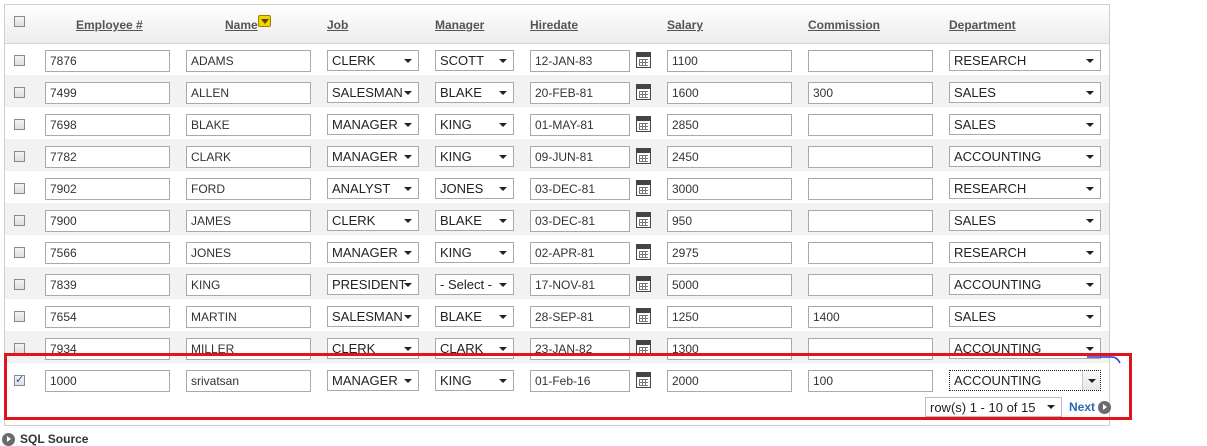  What do you see at coordinates (554, 25) in the screenshot?
I see `column-header-hiredate: Hiredate` at bounding box center [554, 25].